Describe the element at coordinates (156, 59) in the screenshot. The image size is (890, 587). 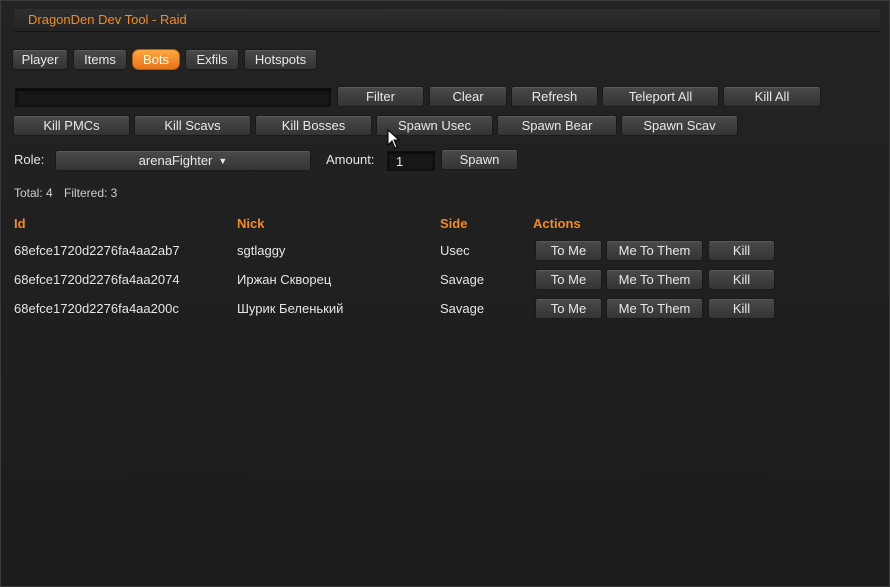
I see `tab-bots: Bots` at that location.